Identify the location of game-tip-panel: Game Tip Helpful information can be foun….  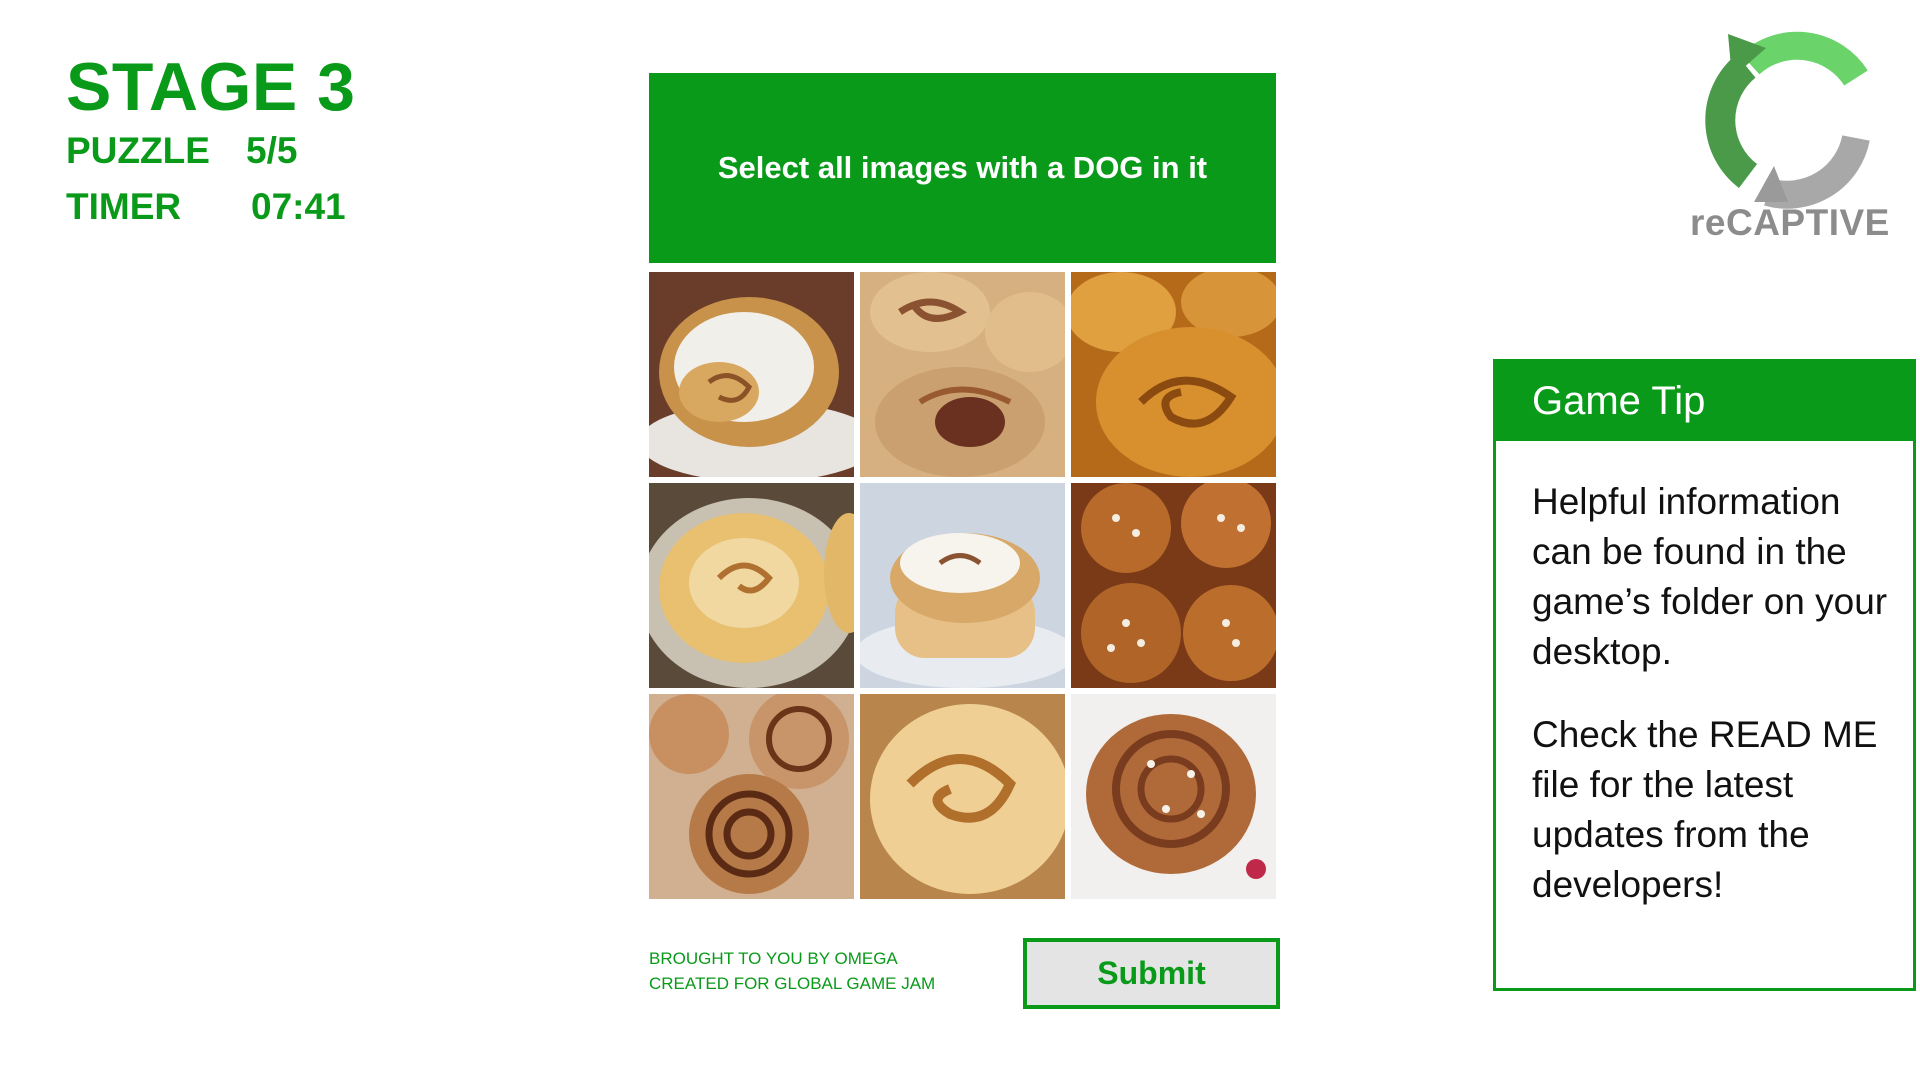
(1704, 675).